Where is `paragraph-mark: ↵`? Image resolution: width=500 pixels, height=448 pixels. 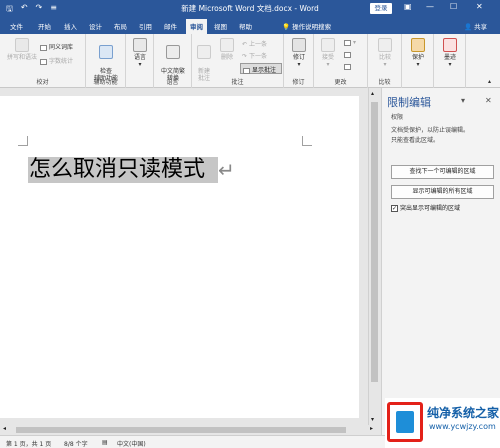
paragraph-mark: ↵ is located at coordinates (226, 170).